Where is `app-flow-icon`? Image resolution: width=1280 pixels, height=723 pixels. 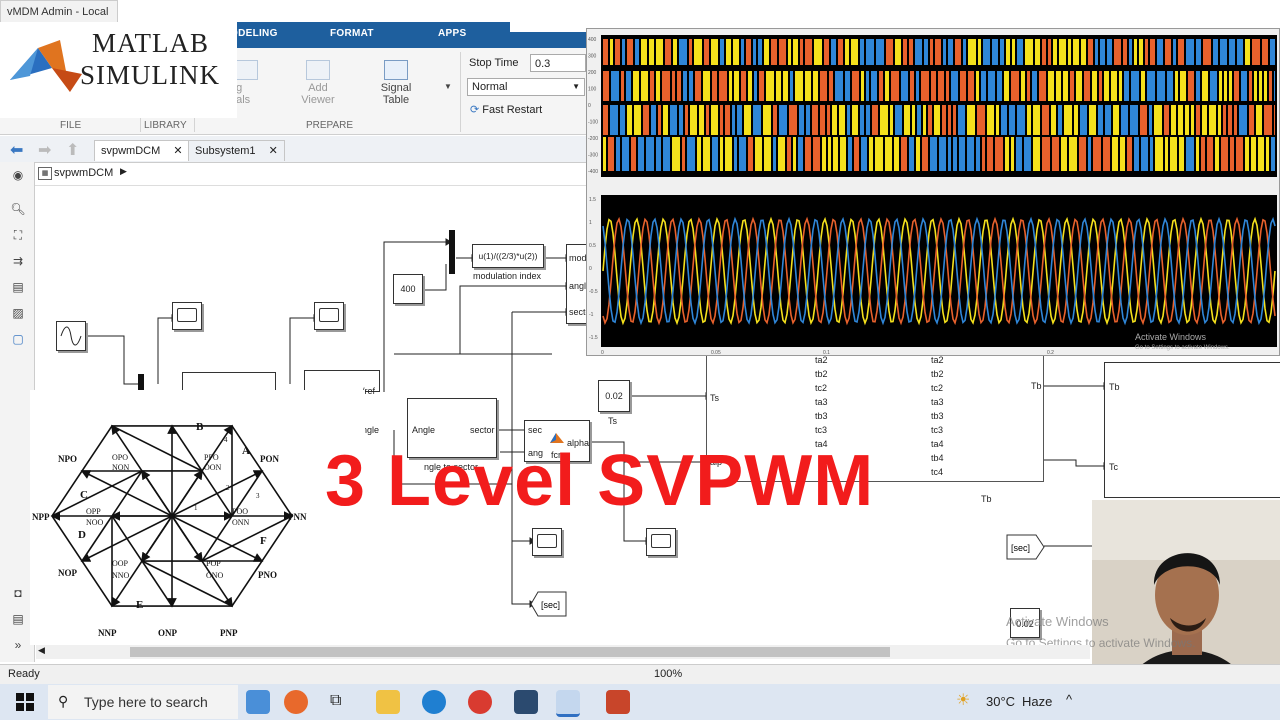
app-flow-icon is located at coordinates (258, 702).